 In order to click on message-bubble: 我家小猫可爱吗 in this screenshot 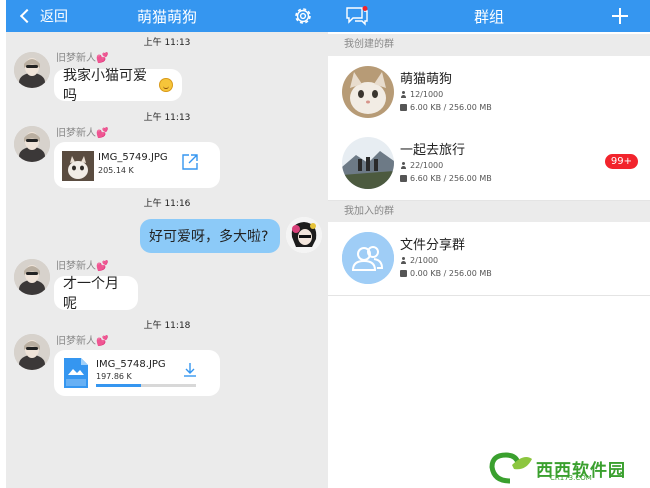, I will do `click(118, 86)`.